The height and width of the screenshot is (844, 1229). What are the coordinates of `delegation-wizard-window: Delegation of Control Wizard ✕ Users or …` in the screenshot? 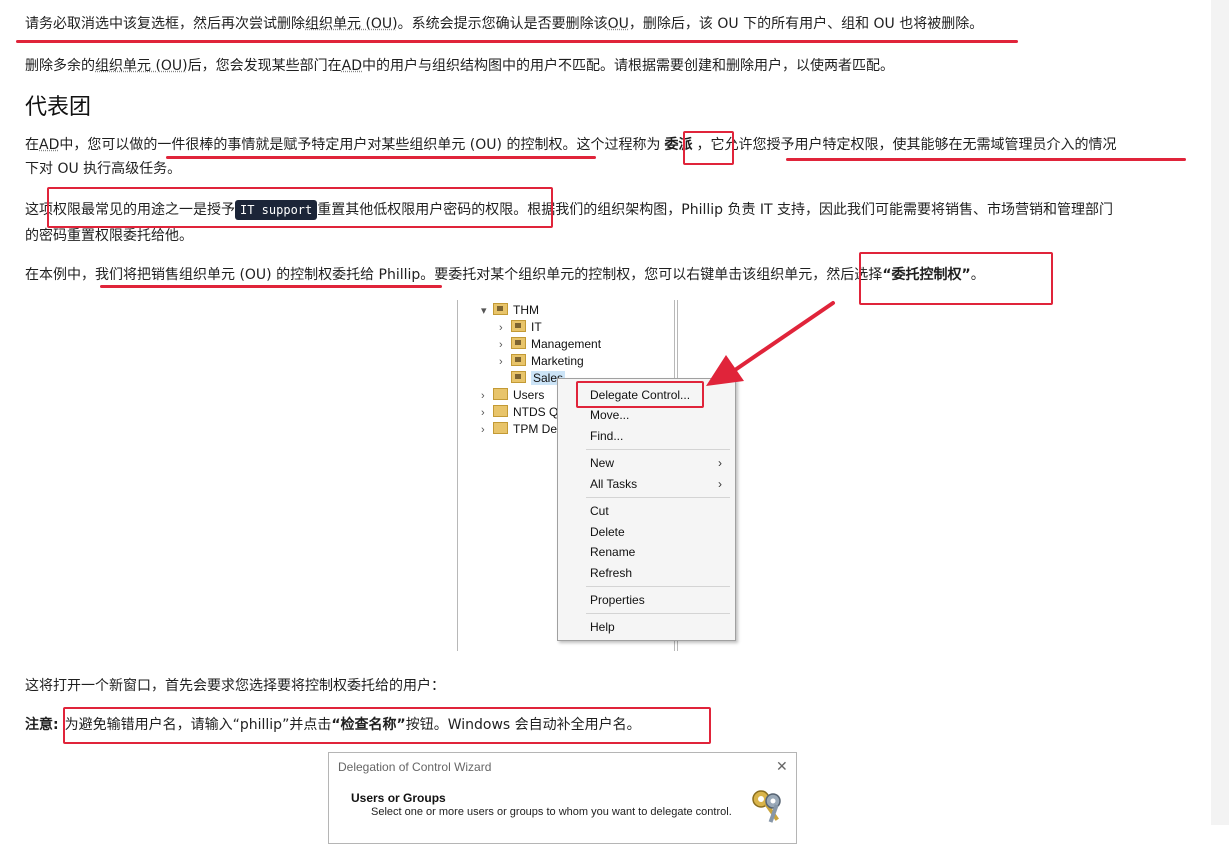 It's located at (562, 798).